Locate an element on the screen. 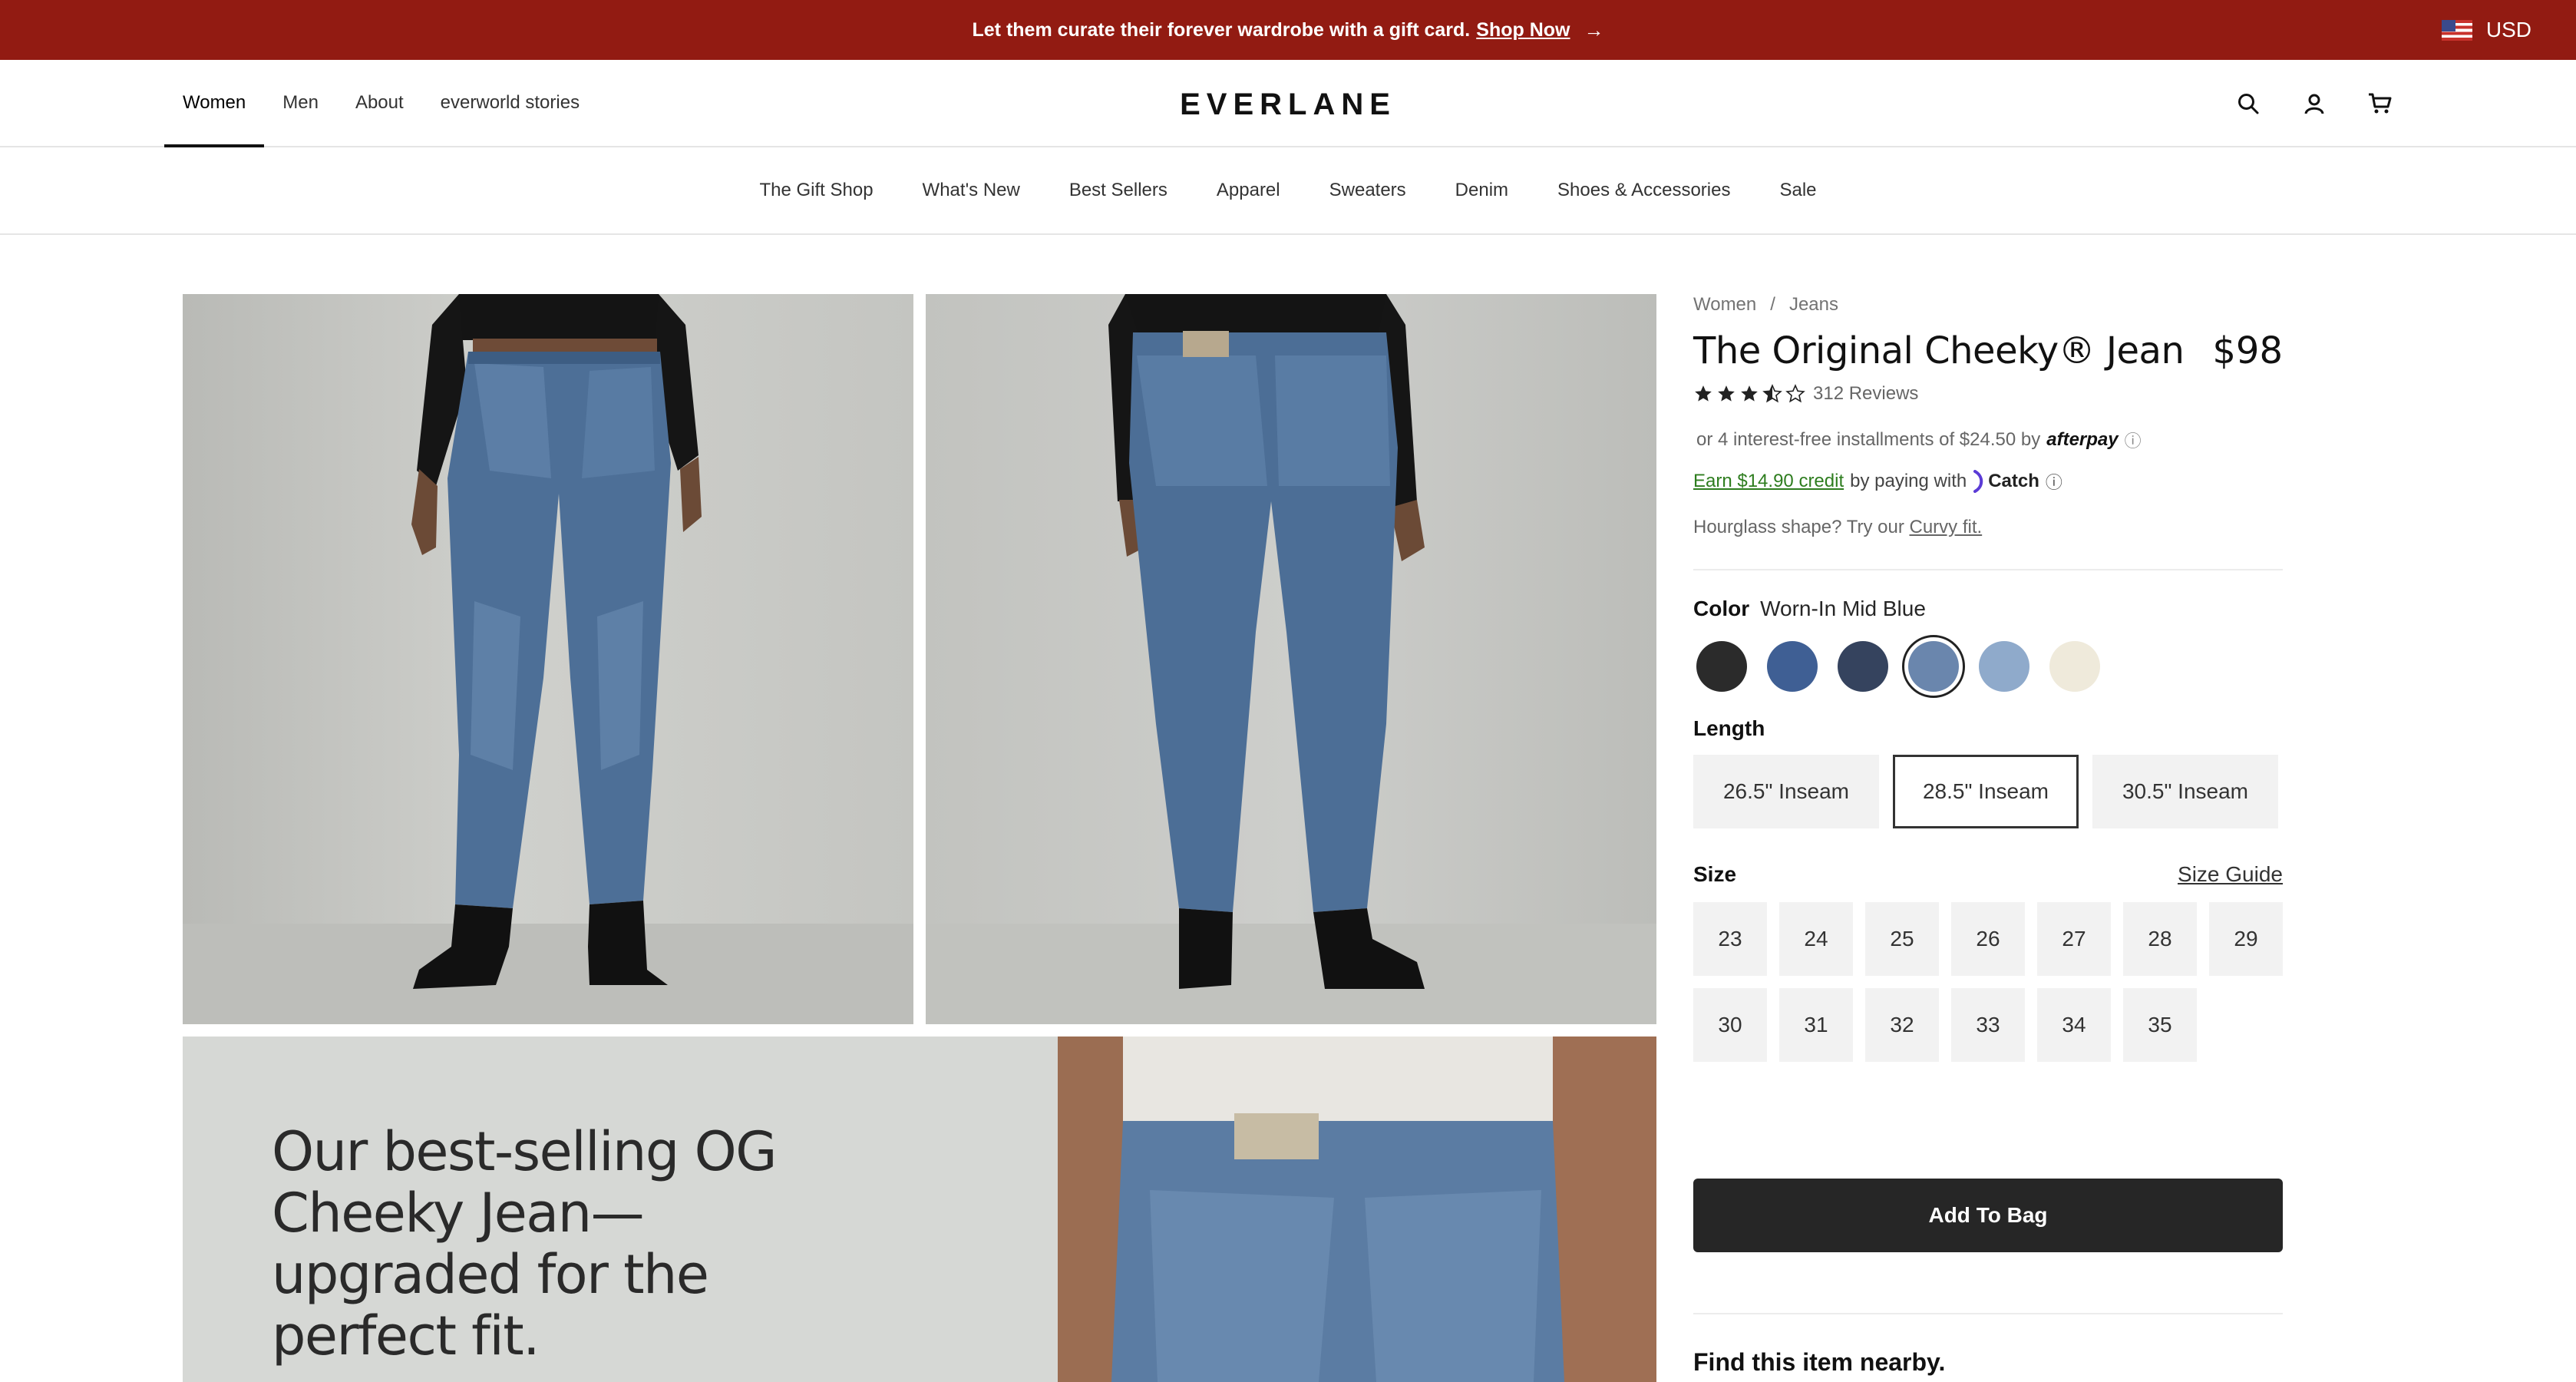 Image resolution: width=2576 pixels, height=1382 pixels. rating-row: 312 Reviews is located at coordinates (1988, 394).